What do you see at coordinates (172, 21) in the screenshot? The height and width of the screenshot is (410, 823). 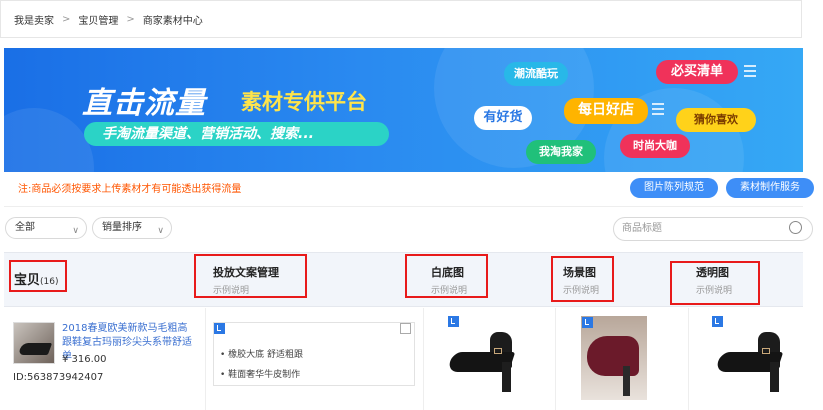 I see `breadcrumb-current: 商家素材中心` at bounding box center [172, 21].